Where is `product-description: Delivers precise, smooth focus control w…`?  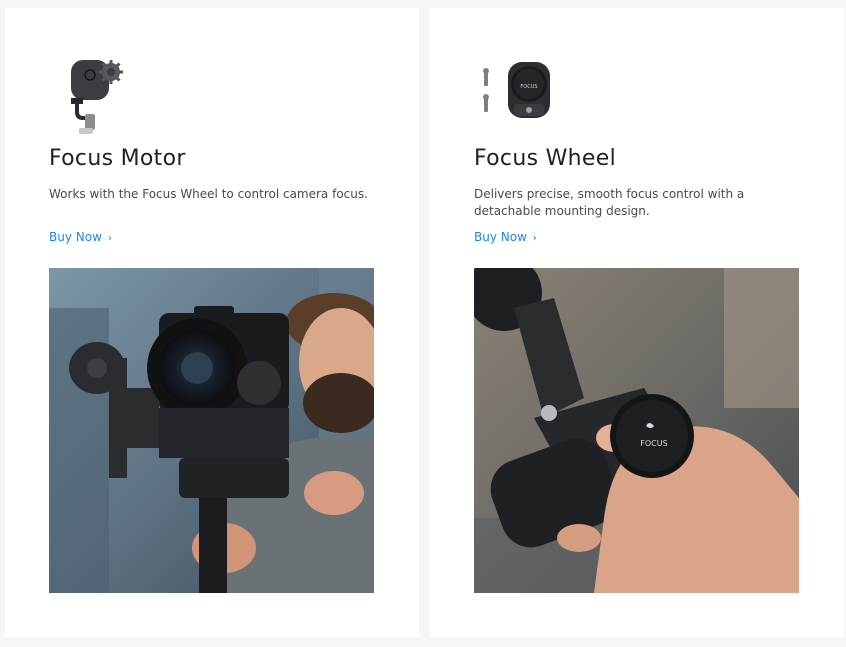
product-description: Delivers precise, smooth focus control w… is located at coordinates (609, 202).